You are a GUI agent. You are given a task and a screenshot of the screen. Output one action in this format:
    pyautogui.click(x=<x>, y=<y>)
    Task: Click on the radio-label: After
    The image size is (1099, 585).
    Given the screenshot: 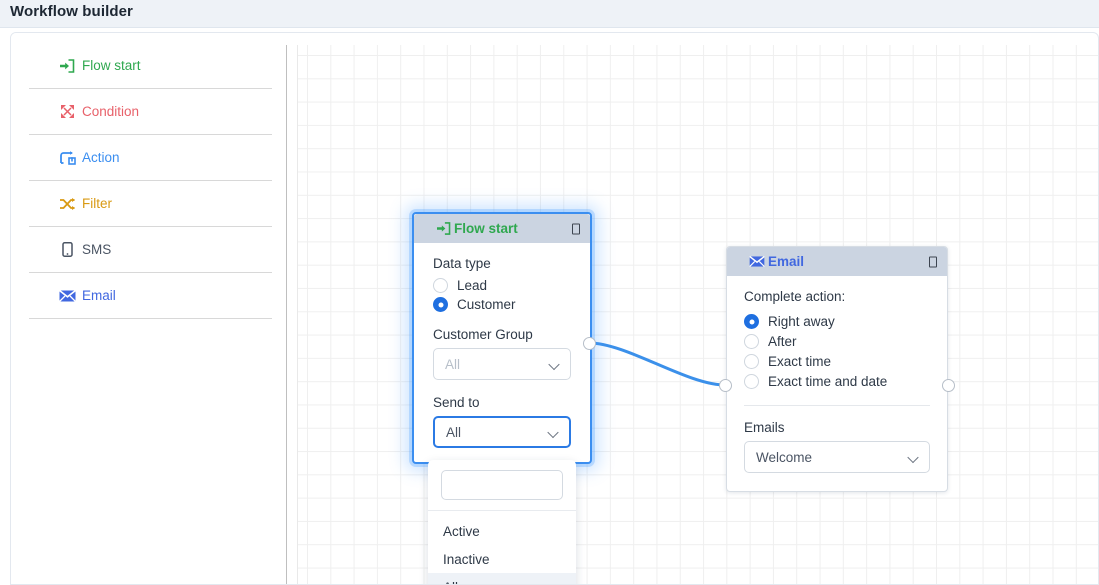 What is the action you would take?
    pyautogui.click(x=782, y=341)
    